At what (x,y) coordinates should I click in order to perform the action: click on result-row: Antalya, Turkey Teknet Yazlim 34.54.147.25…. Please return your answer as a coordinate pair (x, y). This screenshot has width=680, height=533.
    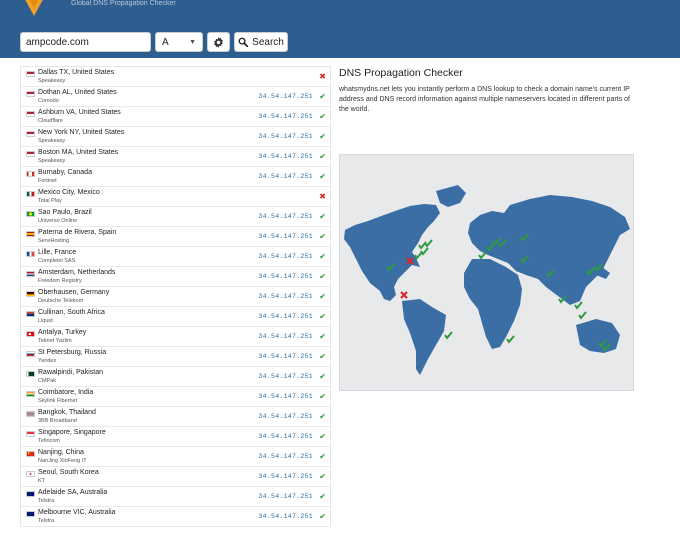
    Looking at the image, I should click on (175, 337).